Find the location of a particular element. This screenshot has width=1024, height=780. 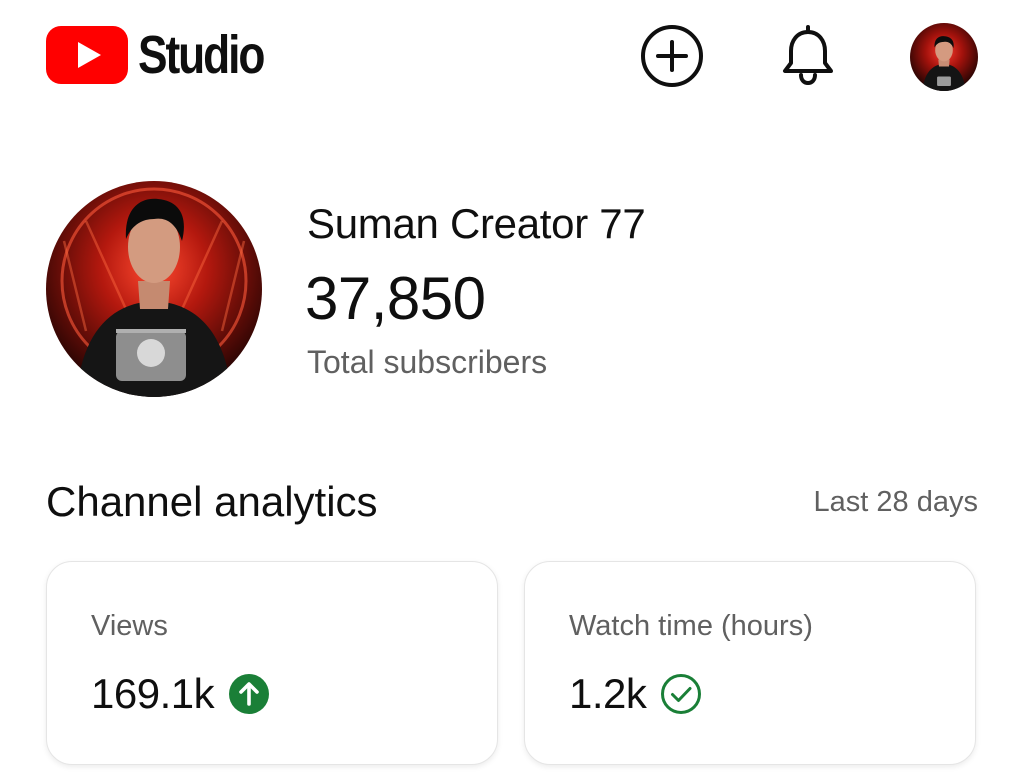

watch-time-label: Watch time (hours) is located at coordinates (691, 626).